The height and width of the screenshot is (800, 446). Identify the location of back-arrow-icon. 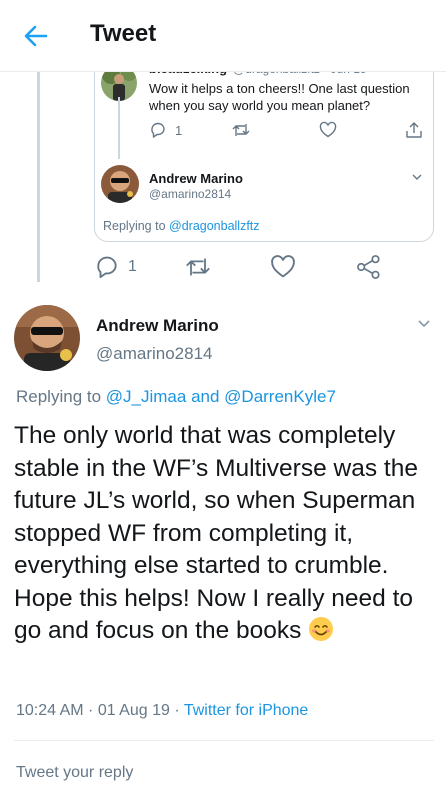
(36, 36).